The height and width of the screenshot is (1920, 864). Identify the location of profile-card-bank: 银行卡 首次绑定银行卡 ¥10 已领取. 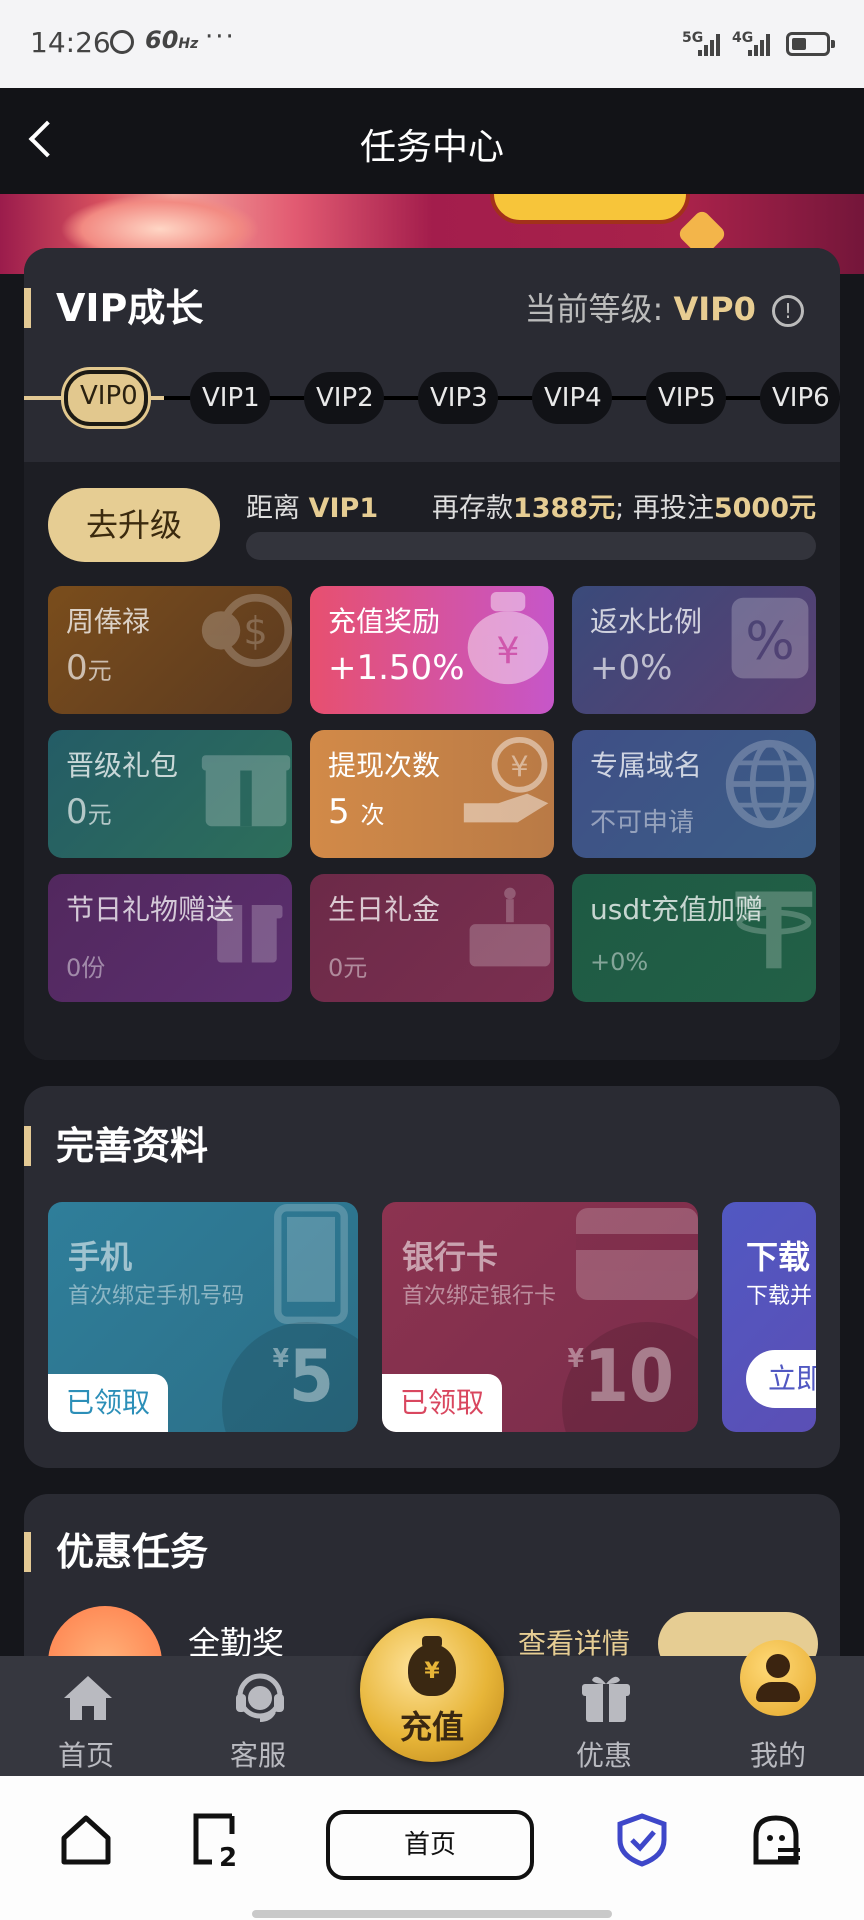
(540, 1317).